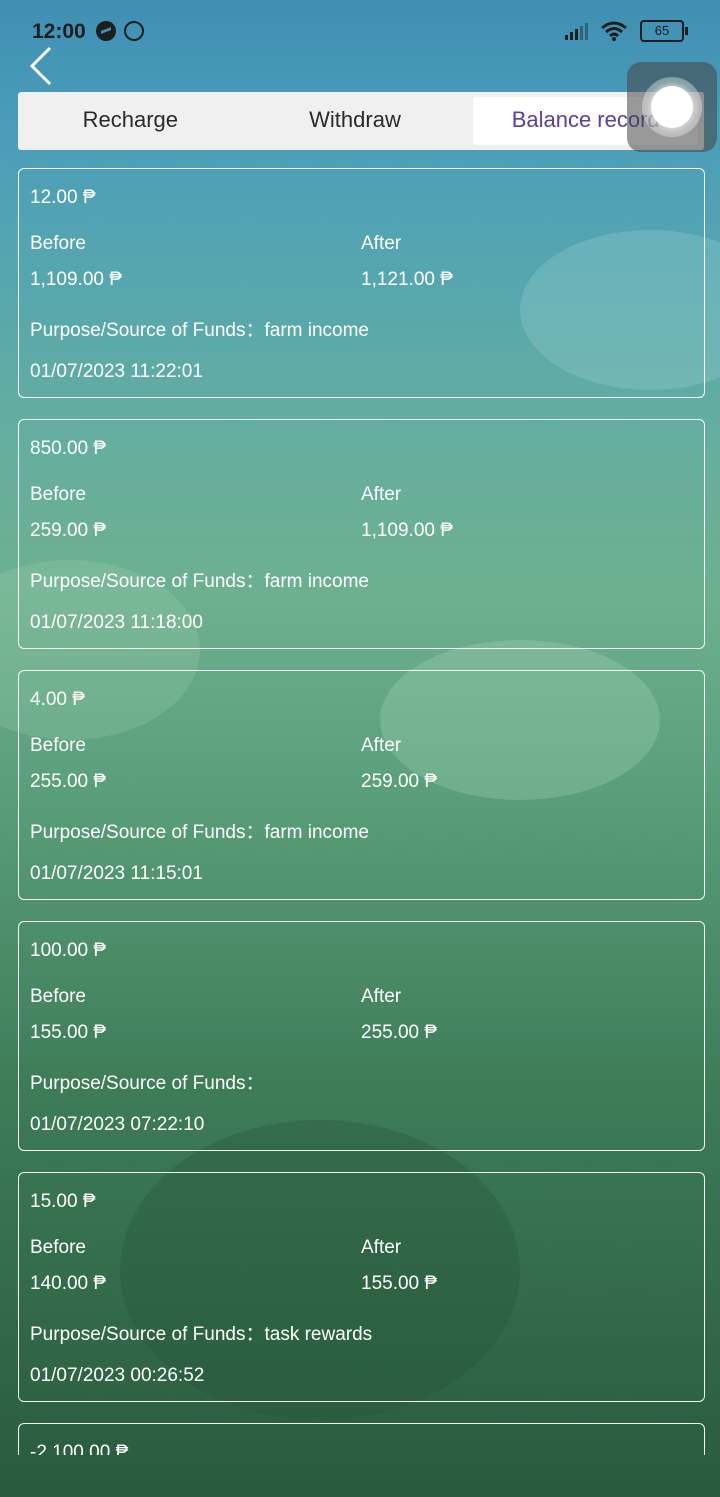 The height and width of the screenshot is (1497, 720). What do you see at coordinates (117, 1375) in the screenshot?
I see `record-datetime: 01/07/2023 00:26:52` at bounding box center [117, 1375].